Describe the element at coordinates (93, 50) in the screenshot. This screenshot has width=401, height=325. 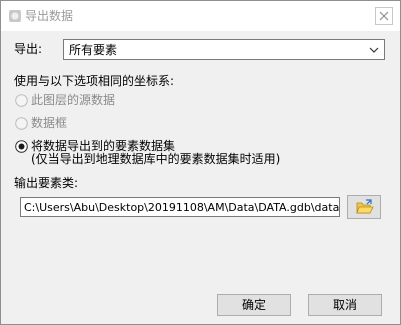
I see `export-selected-value: 所有要素` at that location.